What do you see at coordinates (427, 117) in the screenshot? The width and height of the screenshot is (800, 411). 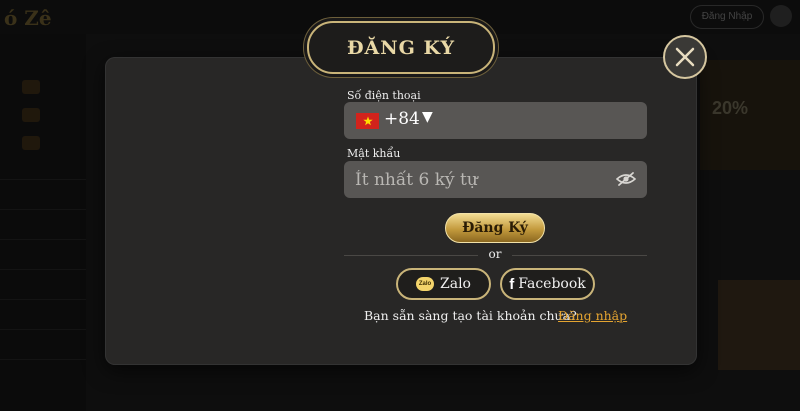 I see `chevron-down-icon: ▼` at bounding box center [427, 117].